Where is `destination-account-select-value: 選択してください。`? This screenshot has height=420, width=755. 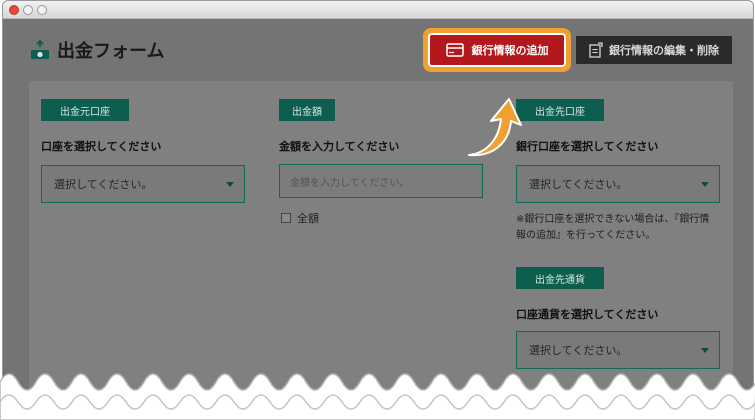 destination-account-select-value: 選択してください。 is located at coordinates (578, 184).